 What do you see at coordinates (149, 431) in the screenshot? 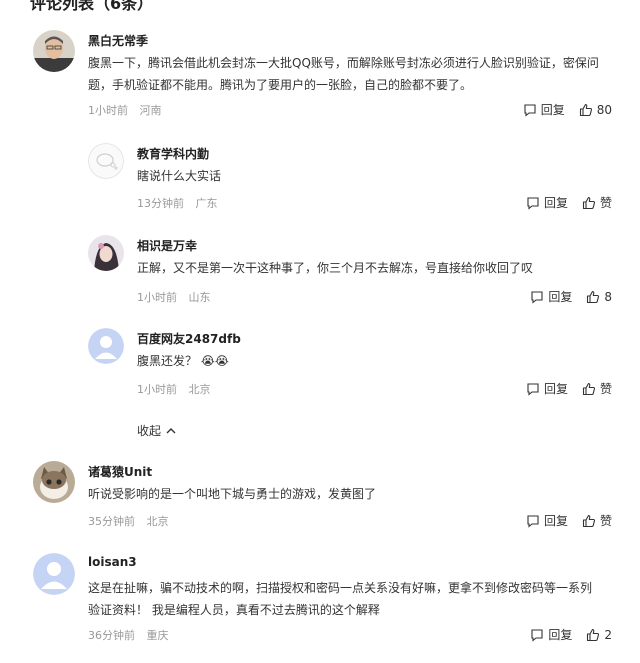
I see `collapse-label: 收起` at bounding box center [149, 431].